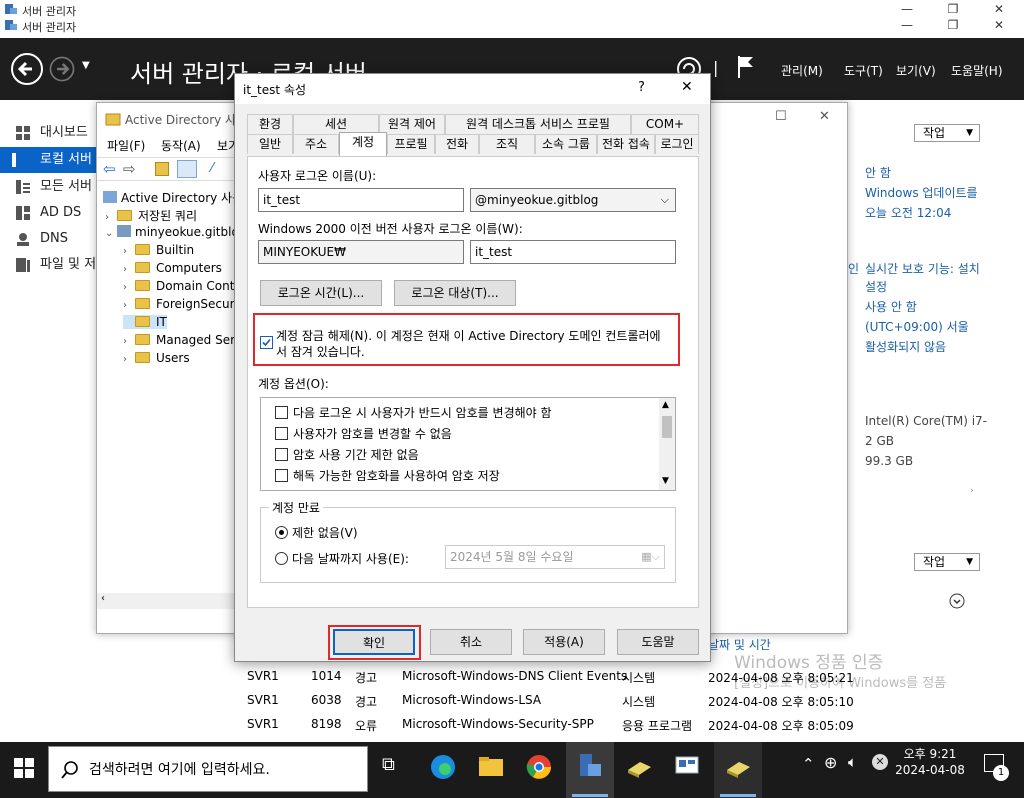 The height and width of the screenshot is (798, 1024). I want to click on scroll-left-icon: ‹, so click(103, 598).